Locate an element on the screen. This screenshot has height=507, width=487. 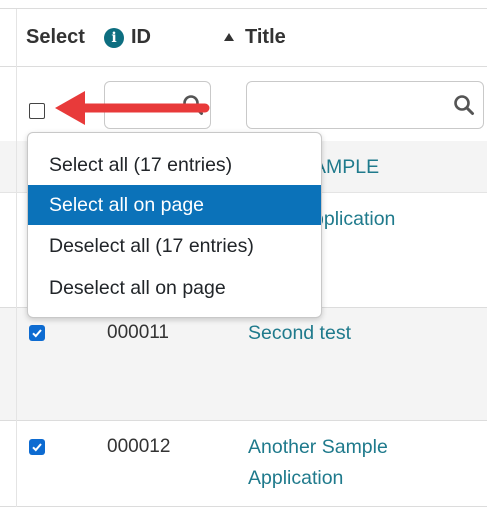
menu-item-select-all: Select all (17 entries) is located at coordinates (174, 165).